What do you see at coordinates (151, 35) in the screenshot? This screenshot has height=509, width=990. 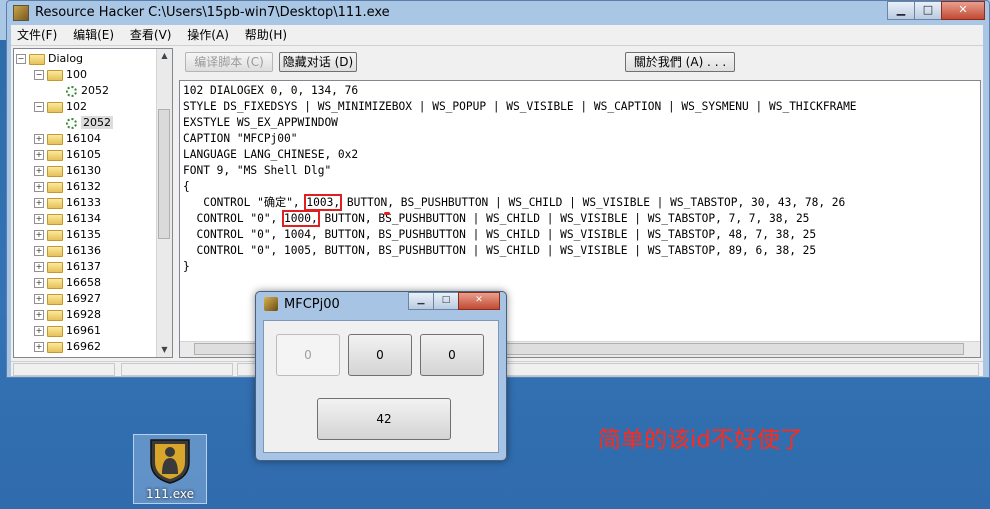 I see `menu-view: 查看(V)` at bounding box center [151, 35].